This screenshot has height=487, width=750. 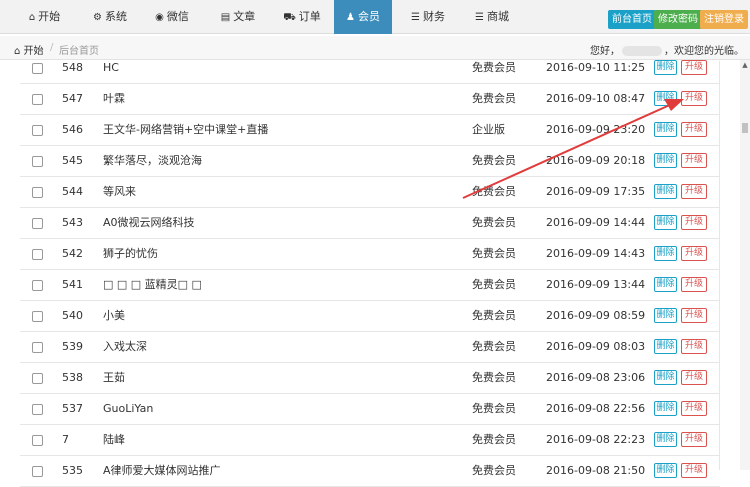 What do you see at coordinates (370, 347) in the screenshot?
I see `table-row: 539 入戏太深 免费会员 2016-09-09 08:03 删除 升级` at bounding box center [370, 347].